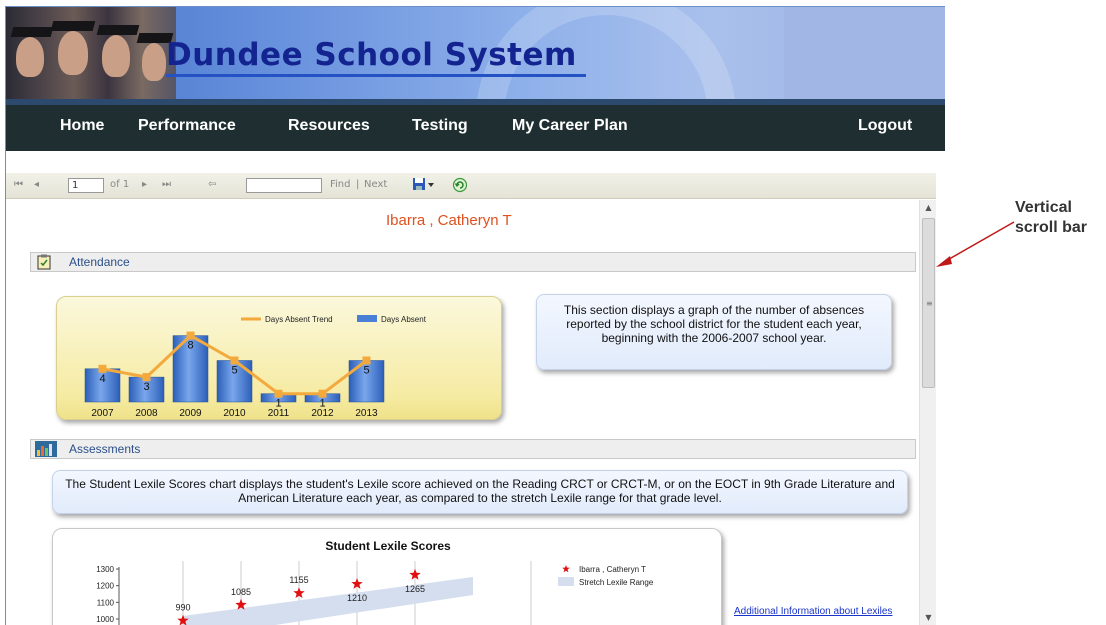 The image size is (1106, 625). What do you see at coordinates (105, 619) in the screenshot?
I see `lexile-y-tick-label: 1000` at bounding box center [105, 619].